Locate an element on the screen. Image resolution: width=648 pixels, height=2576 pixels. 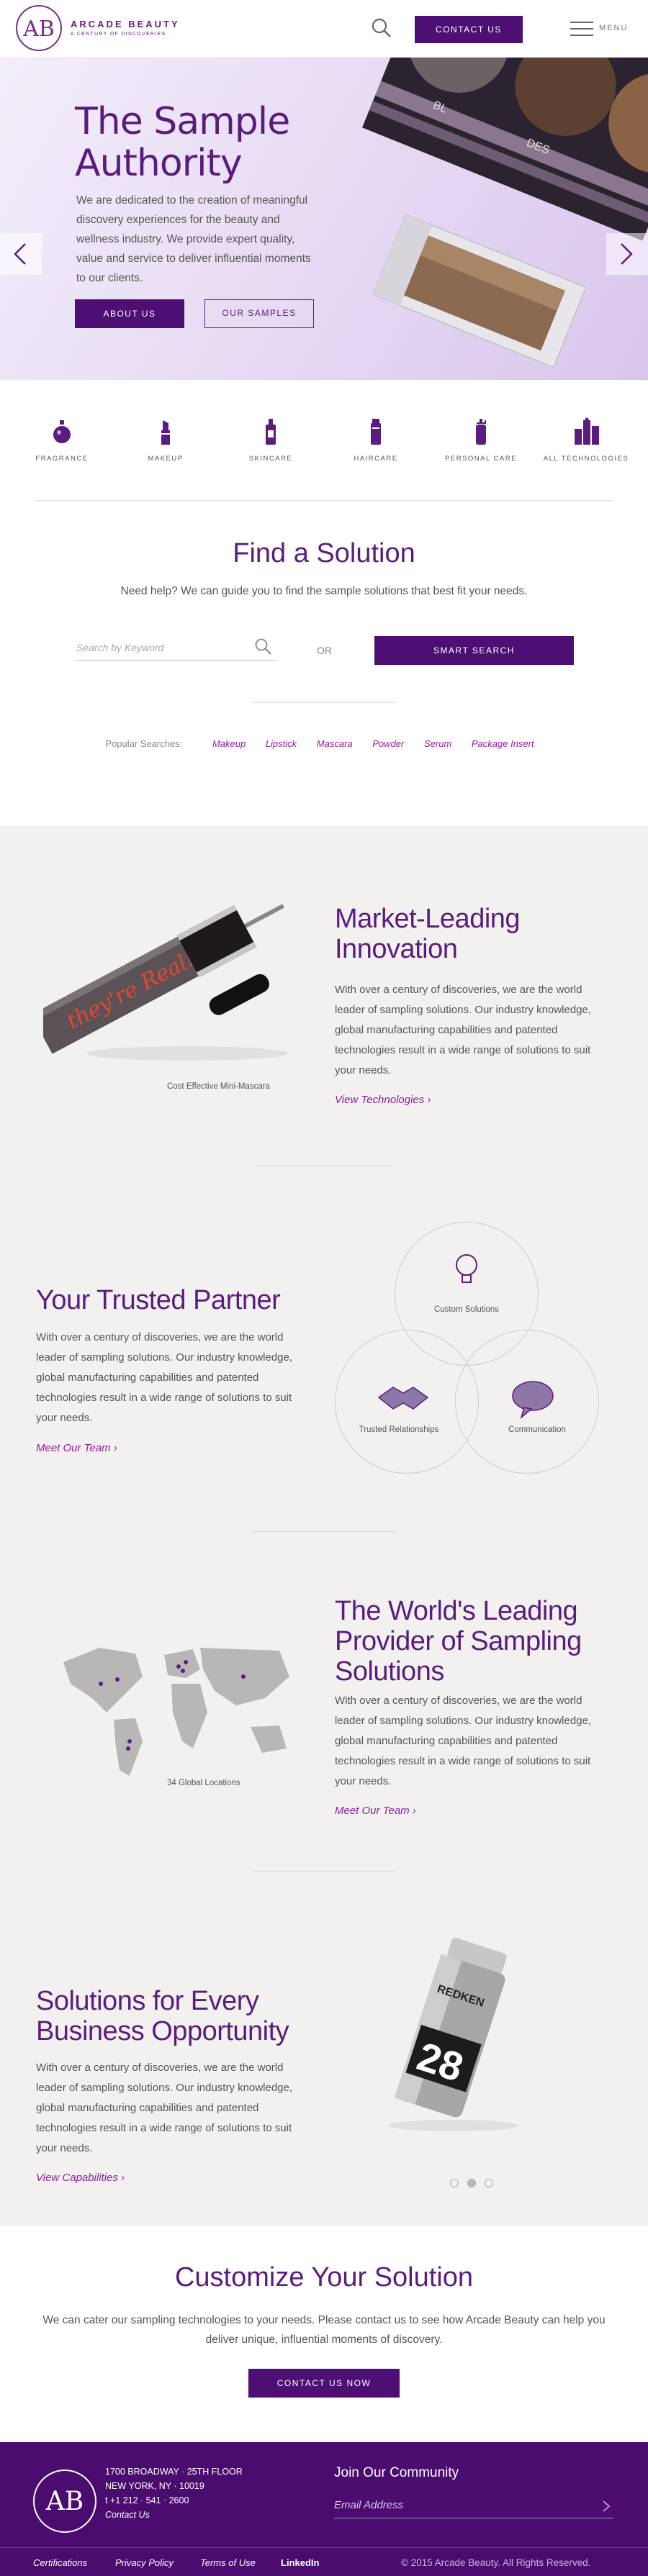
join-community-title: Join Our Community is located at coordinates (396, 2472).